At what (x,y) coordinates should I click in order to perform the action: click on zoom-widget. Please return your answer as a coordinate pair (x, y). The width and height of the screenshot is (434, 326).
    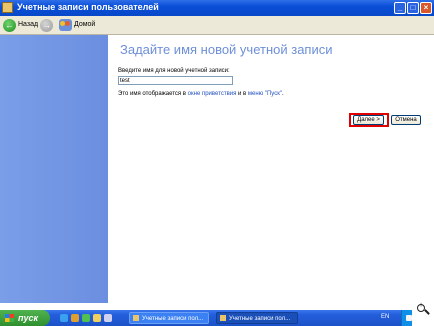
    Looking at the image, I should click on (423, 313).